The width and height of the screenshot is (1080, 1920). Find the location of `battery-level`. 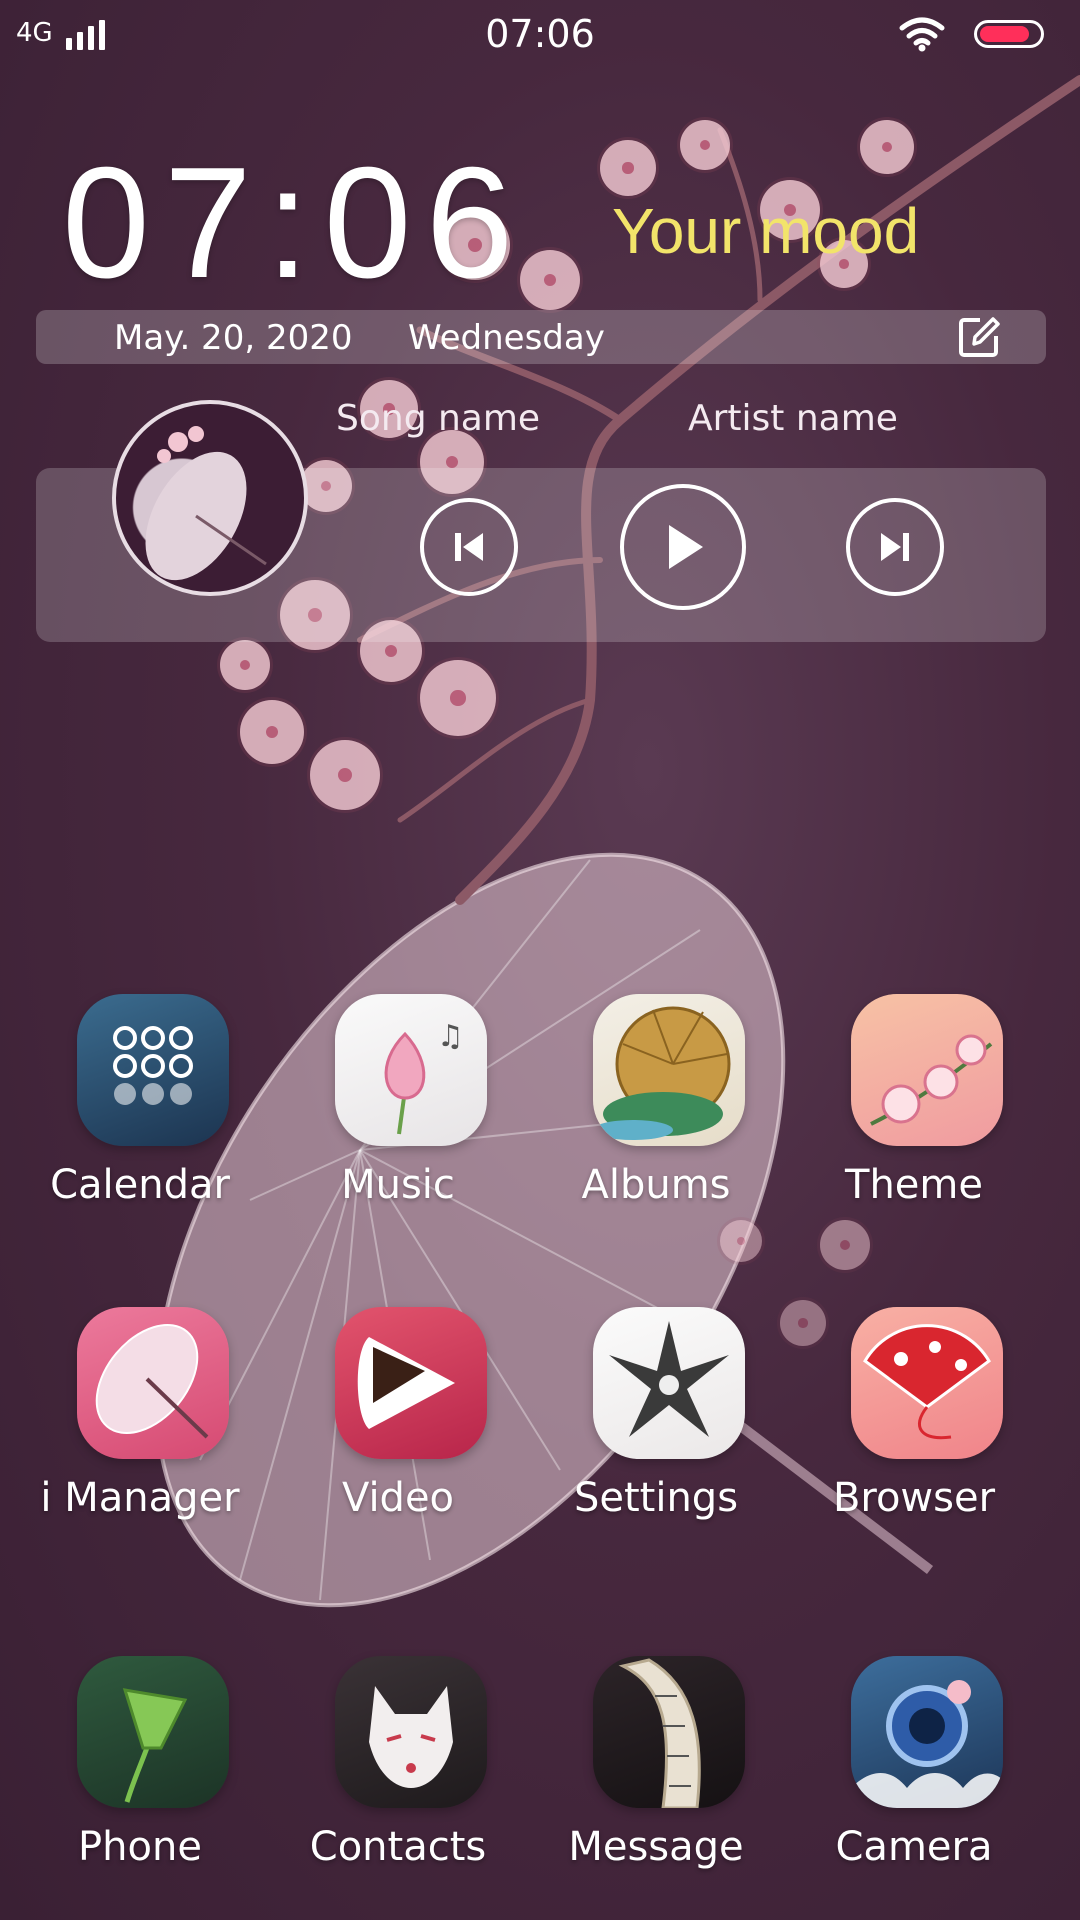

battery-level is located at coordinates (1004, 34).